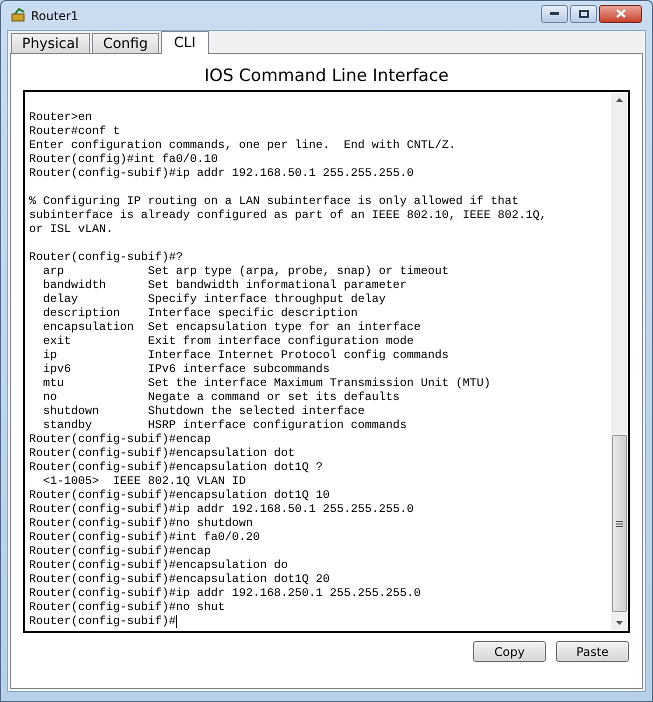 Image resolution: width=653 pixels, height=702 pixels. I want to click on console-line: subinterface is already configured as part of an IEEE 802.10, IEEE 802.1Q,, so click(288, 215).